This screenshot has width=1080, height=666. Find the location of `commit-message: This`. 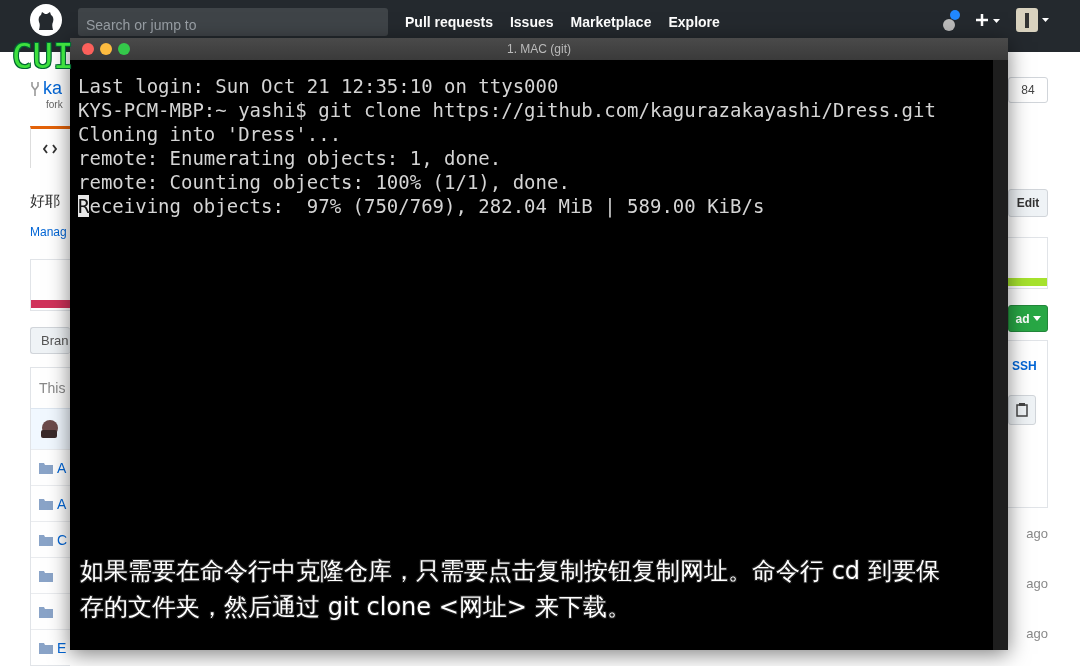

commit-message: This is located at coordinates (52, 388).